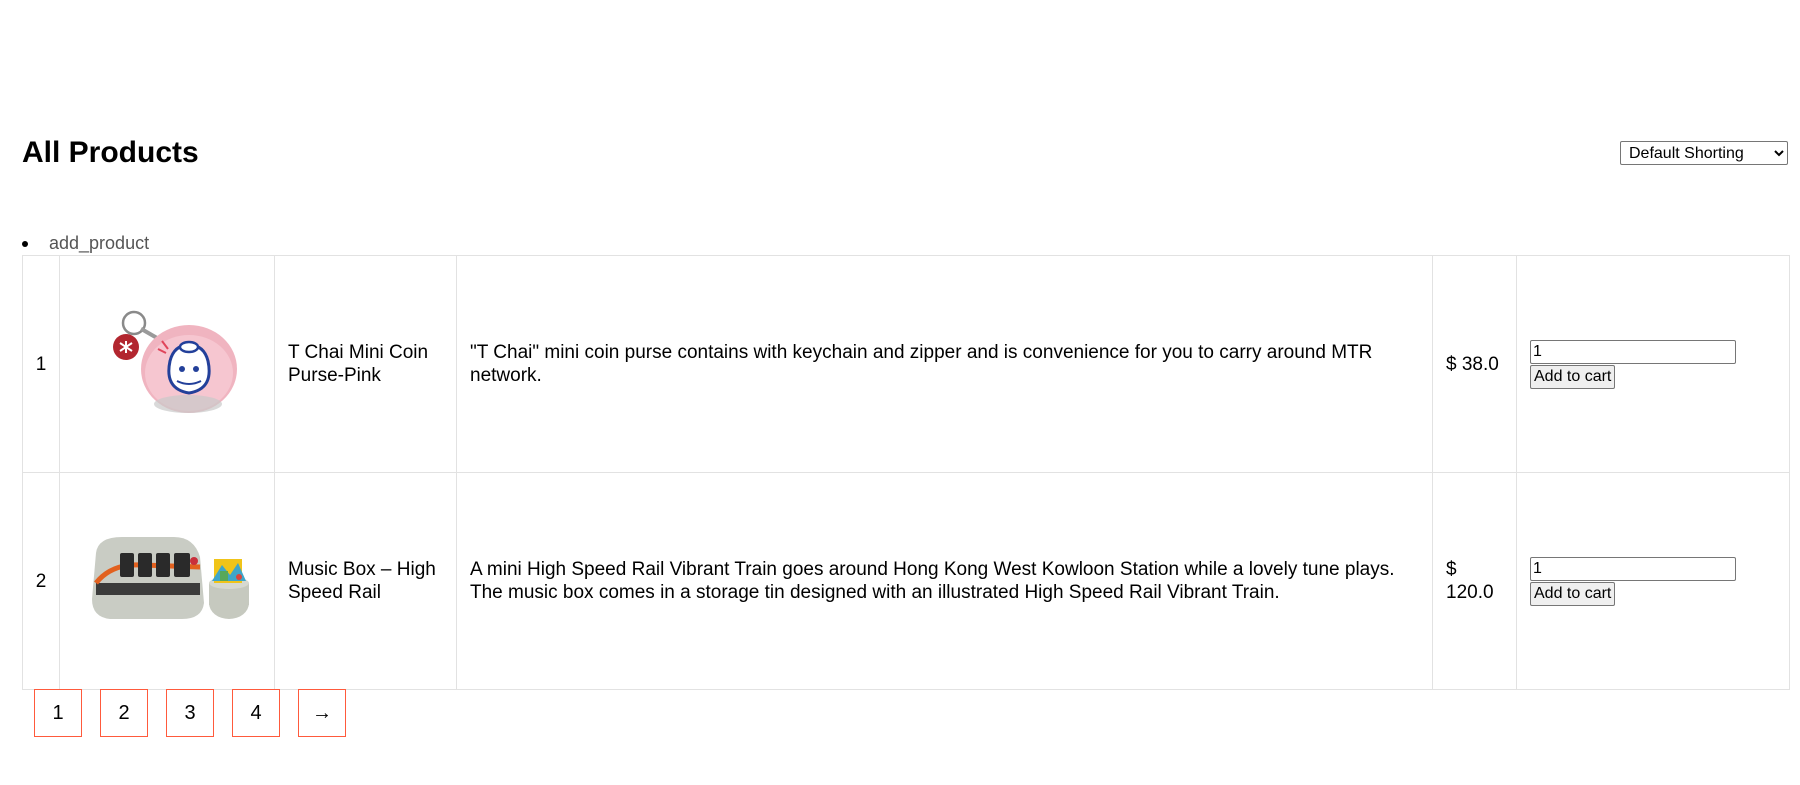 This screenshot has height=785, width=1800. I want to click on product-price: $ 38.0, so click(1474, 364).